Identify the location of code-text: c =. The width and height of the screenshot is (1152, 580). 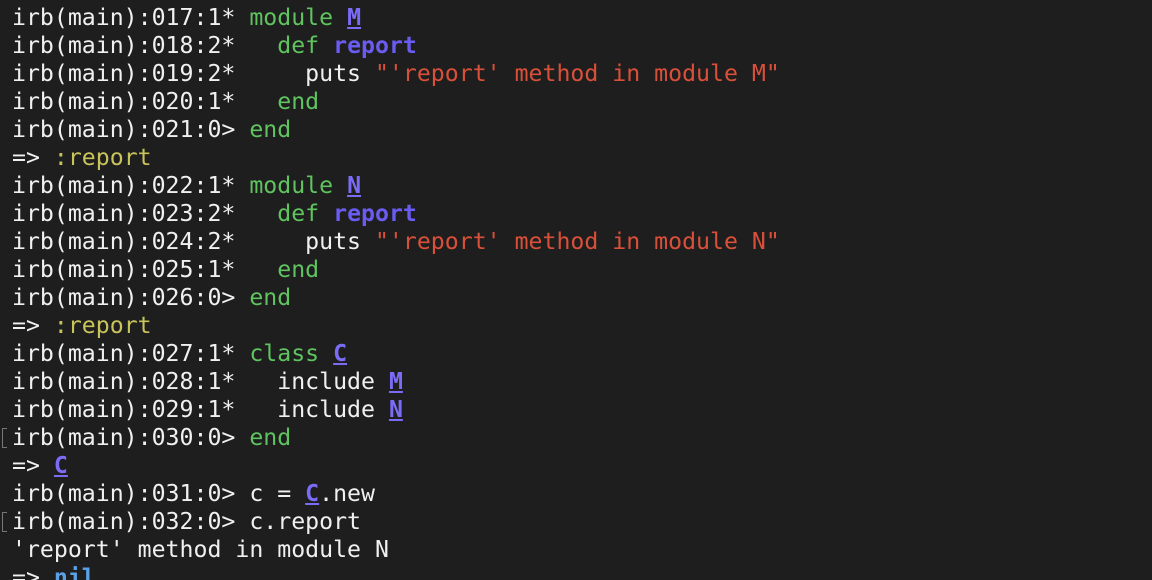
(277, 493).